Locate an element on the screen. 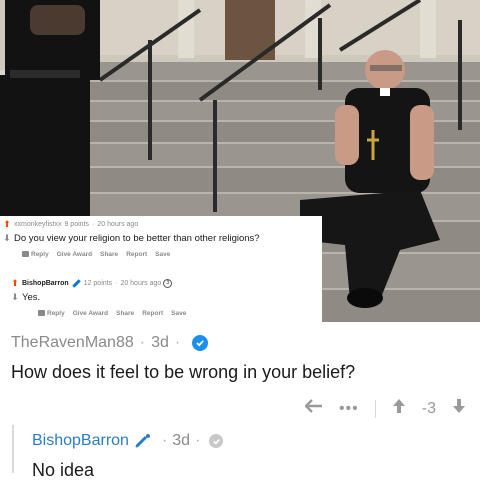 This screenshot has width=480, height=481. comment-username: TheRavenMan88 is located at coordinates (72, 343).